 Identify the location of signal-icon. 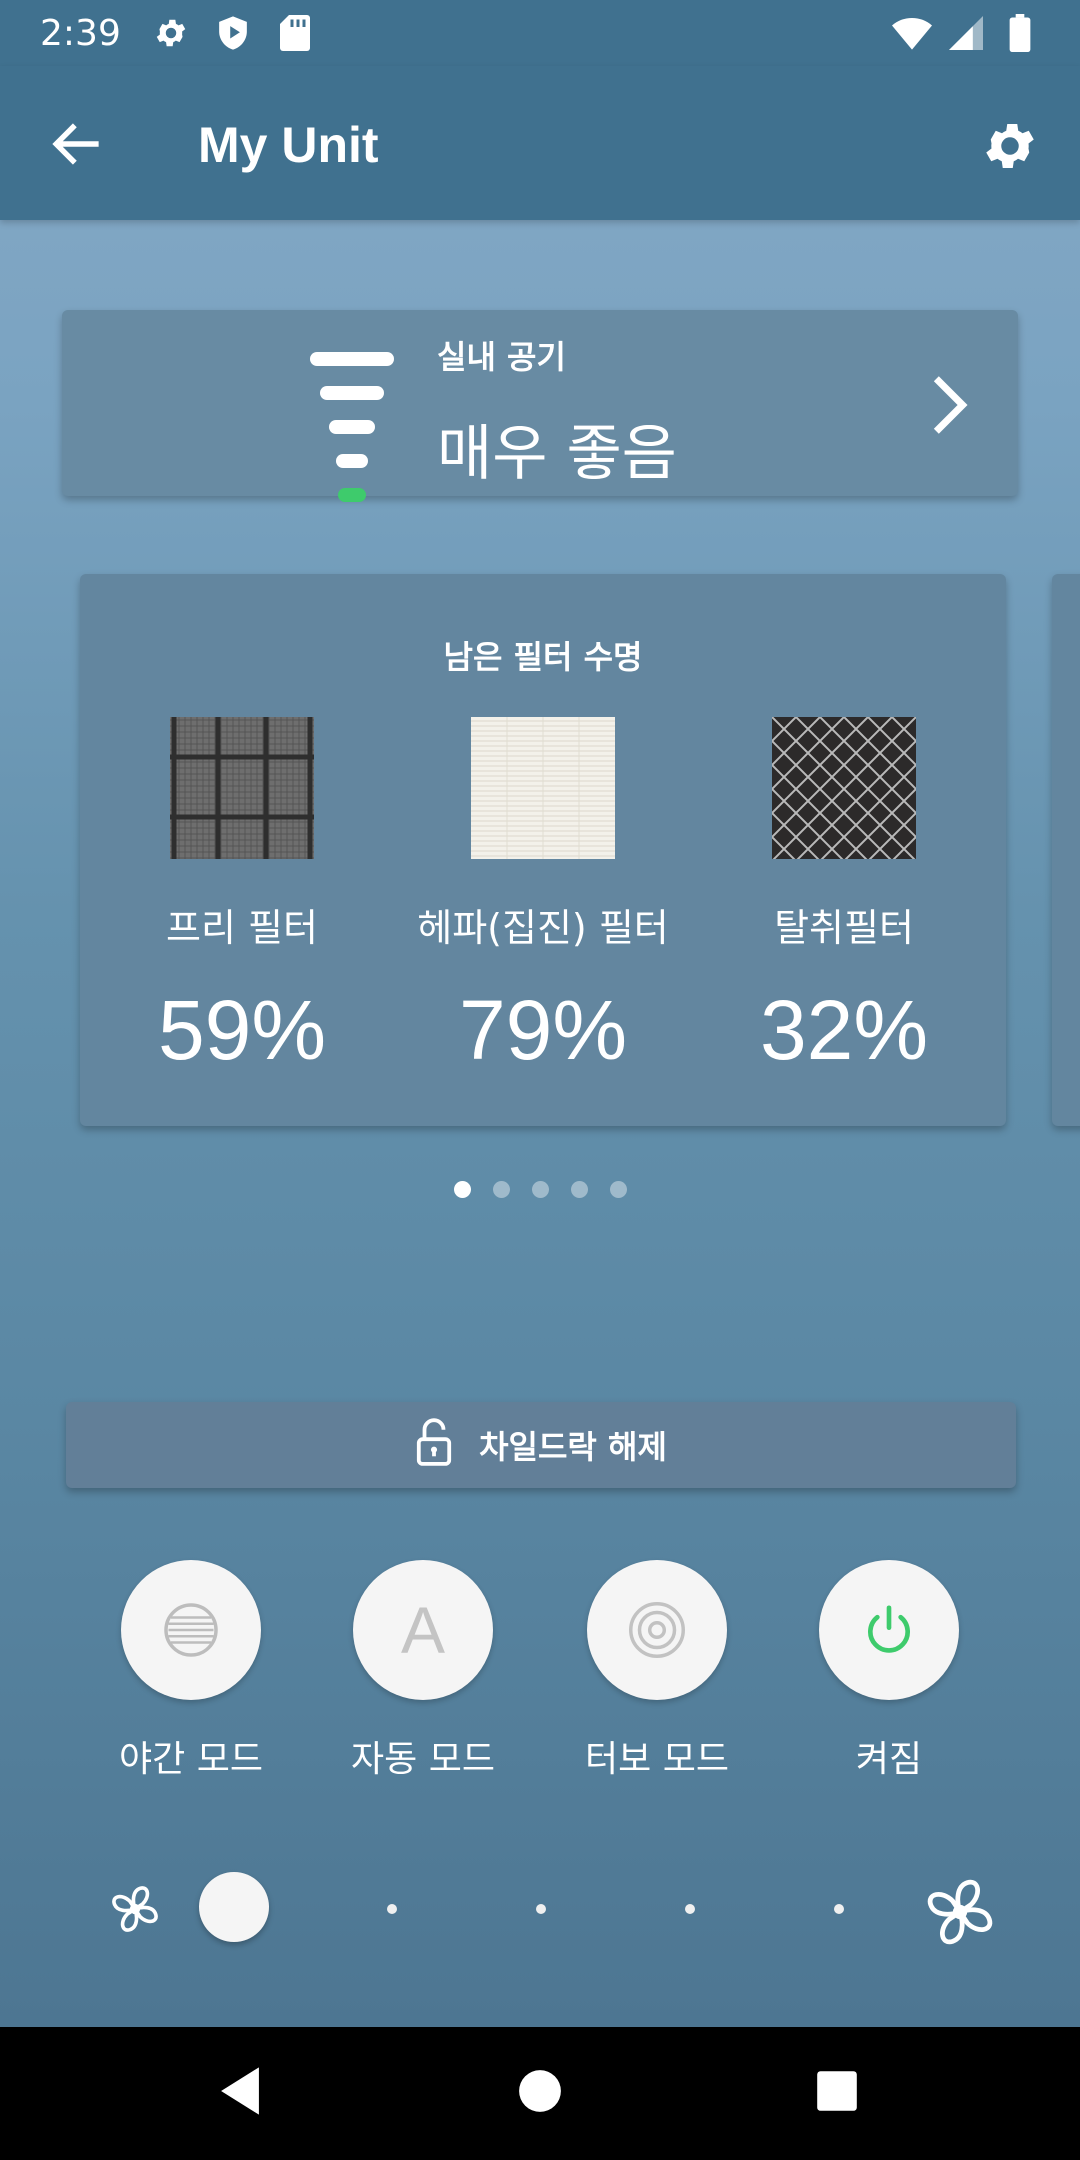
(966, 33).